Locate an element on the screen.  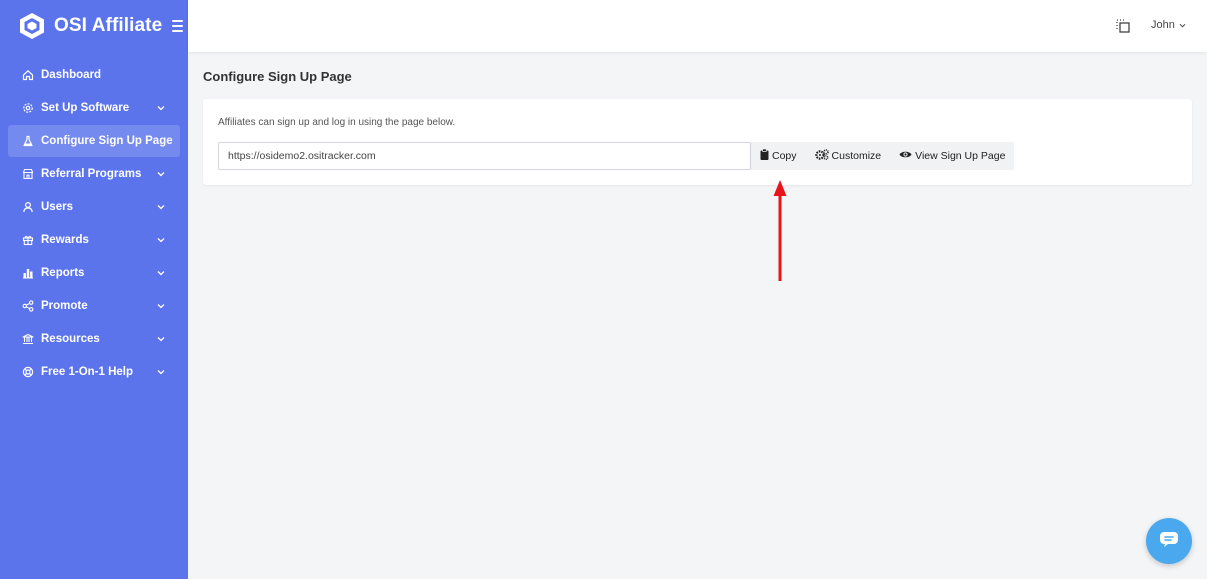
page-title: Configure Sign Up Page is located at coordinates (277, 76).